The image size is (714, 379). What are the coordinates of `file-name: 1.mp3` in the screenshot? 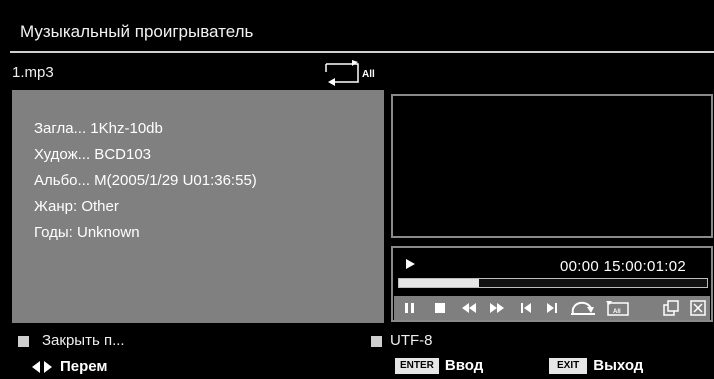 It's located at (33, 72).